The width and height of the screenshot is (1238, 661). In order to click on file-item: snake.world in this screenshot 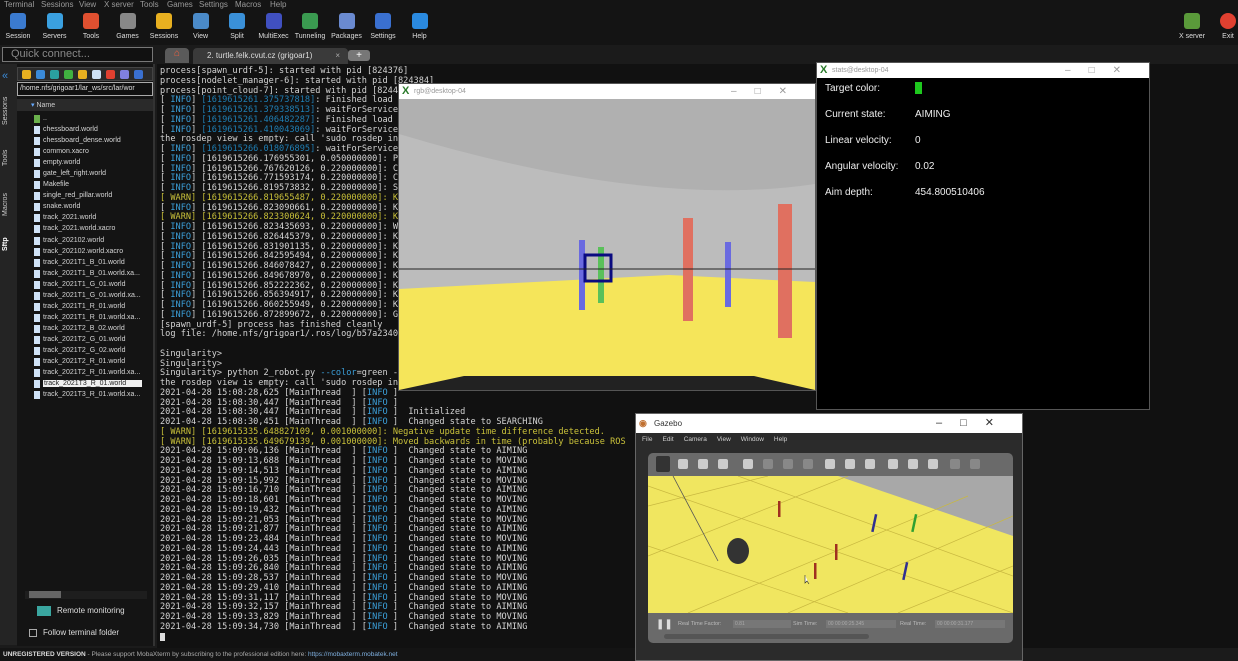, I will do `click(85, 206)`.